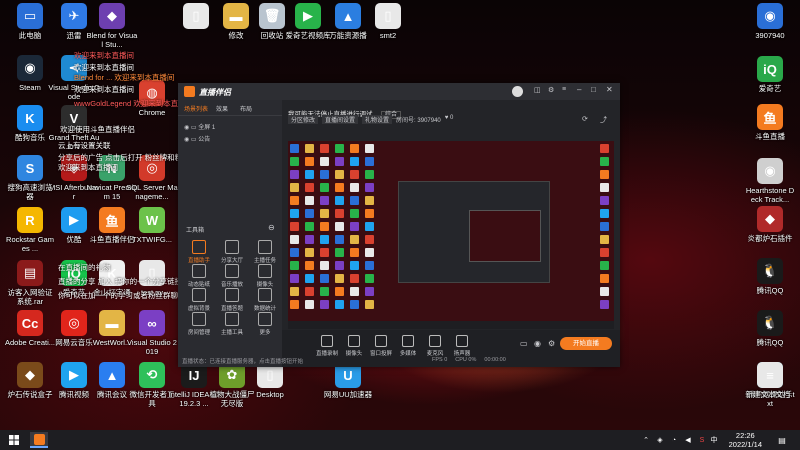 The width and height of the screenshot is (800, 450). I want to click on file-icon: ▯, so click(388, 16).